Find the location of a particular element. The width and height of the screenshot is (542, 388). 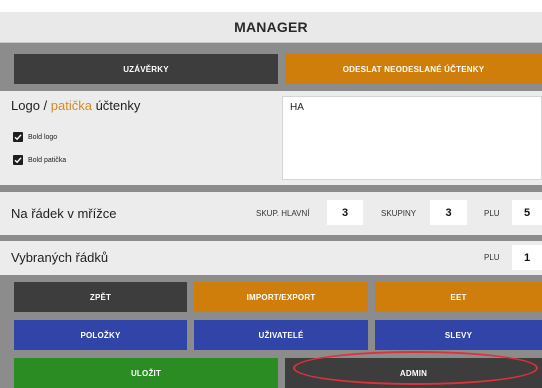

bold-logo-checkbox is located at coordinates (18, 137).